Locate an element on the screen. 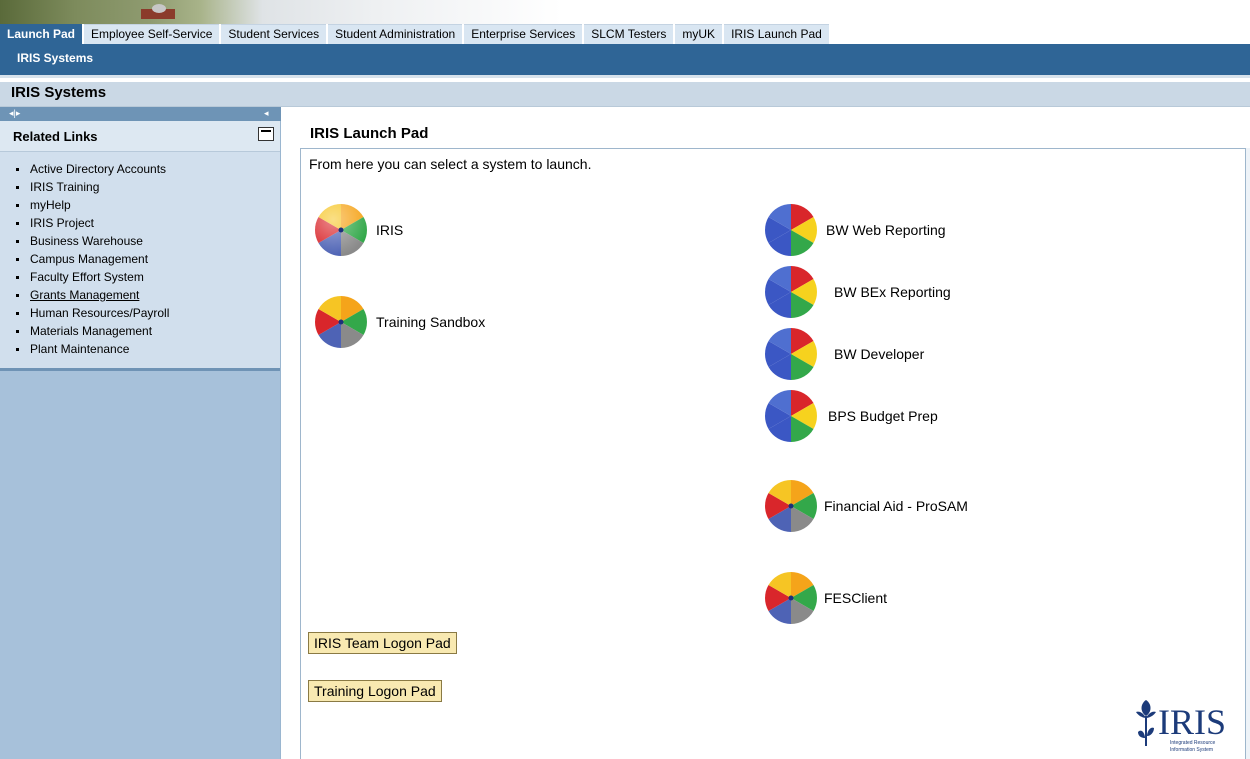 The image size is (1250, 759). link-faculty-effort-system: Faculty Effort System is located at coordinates (148, 277).